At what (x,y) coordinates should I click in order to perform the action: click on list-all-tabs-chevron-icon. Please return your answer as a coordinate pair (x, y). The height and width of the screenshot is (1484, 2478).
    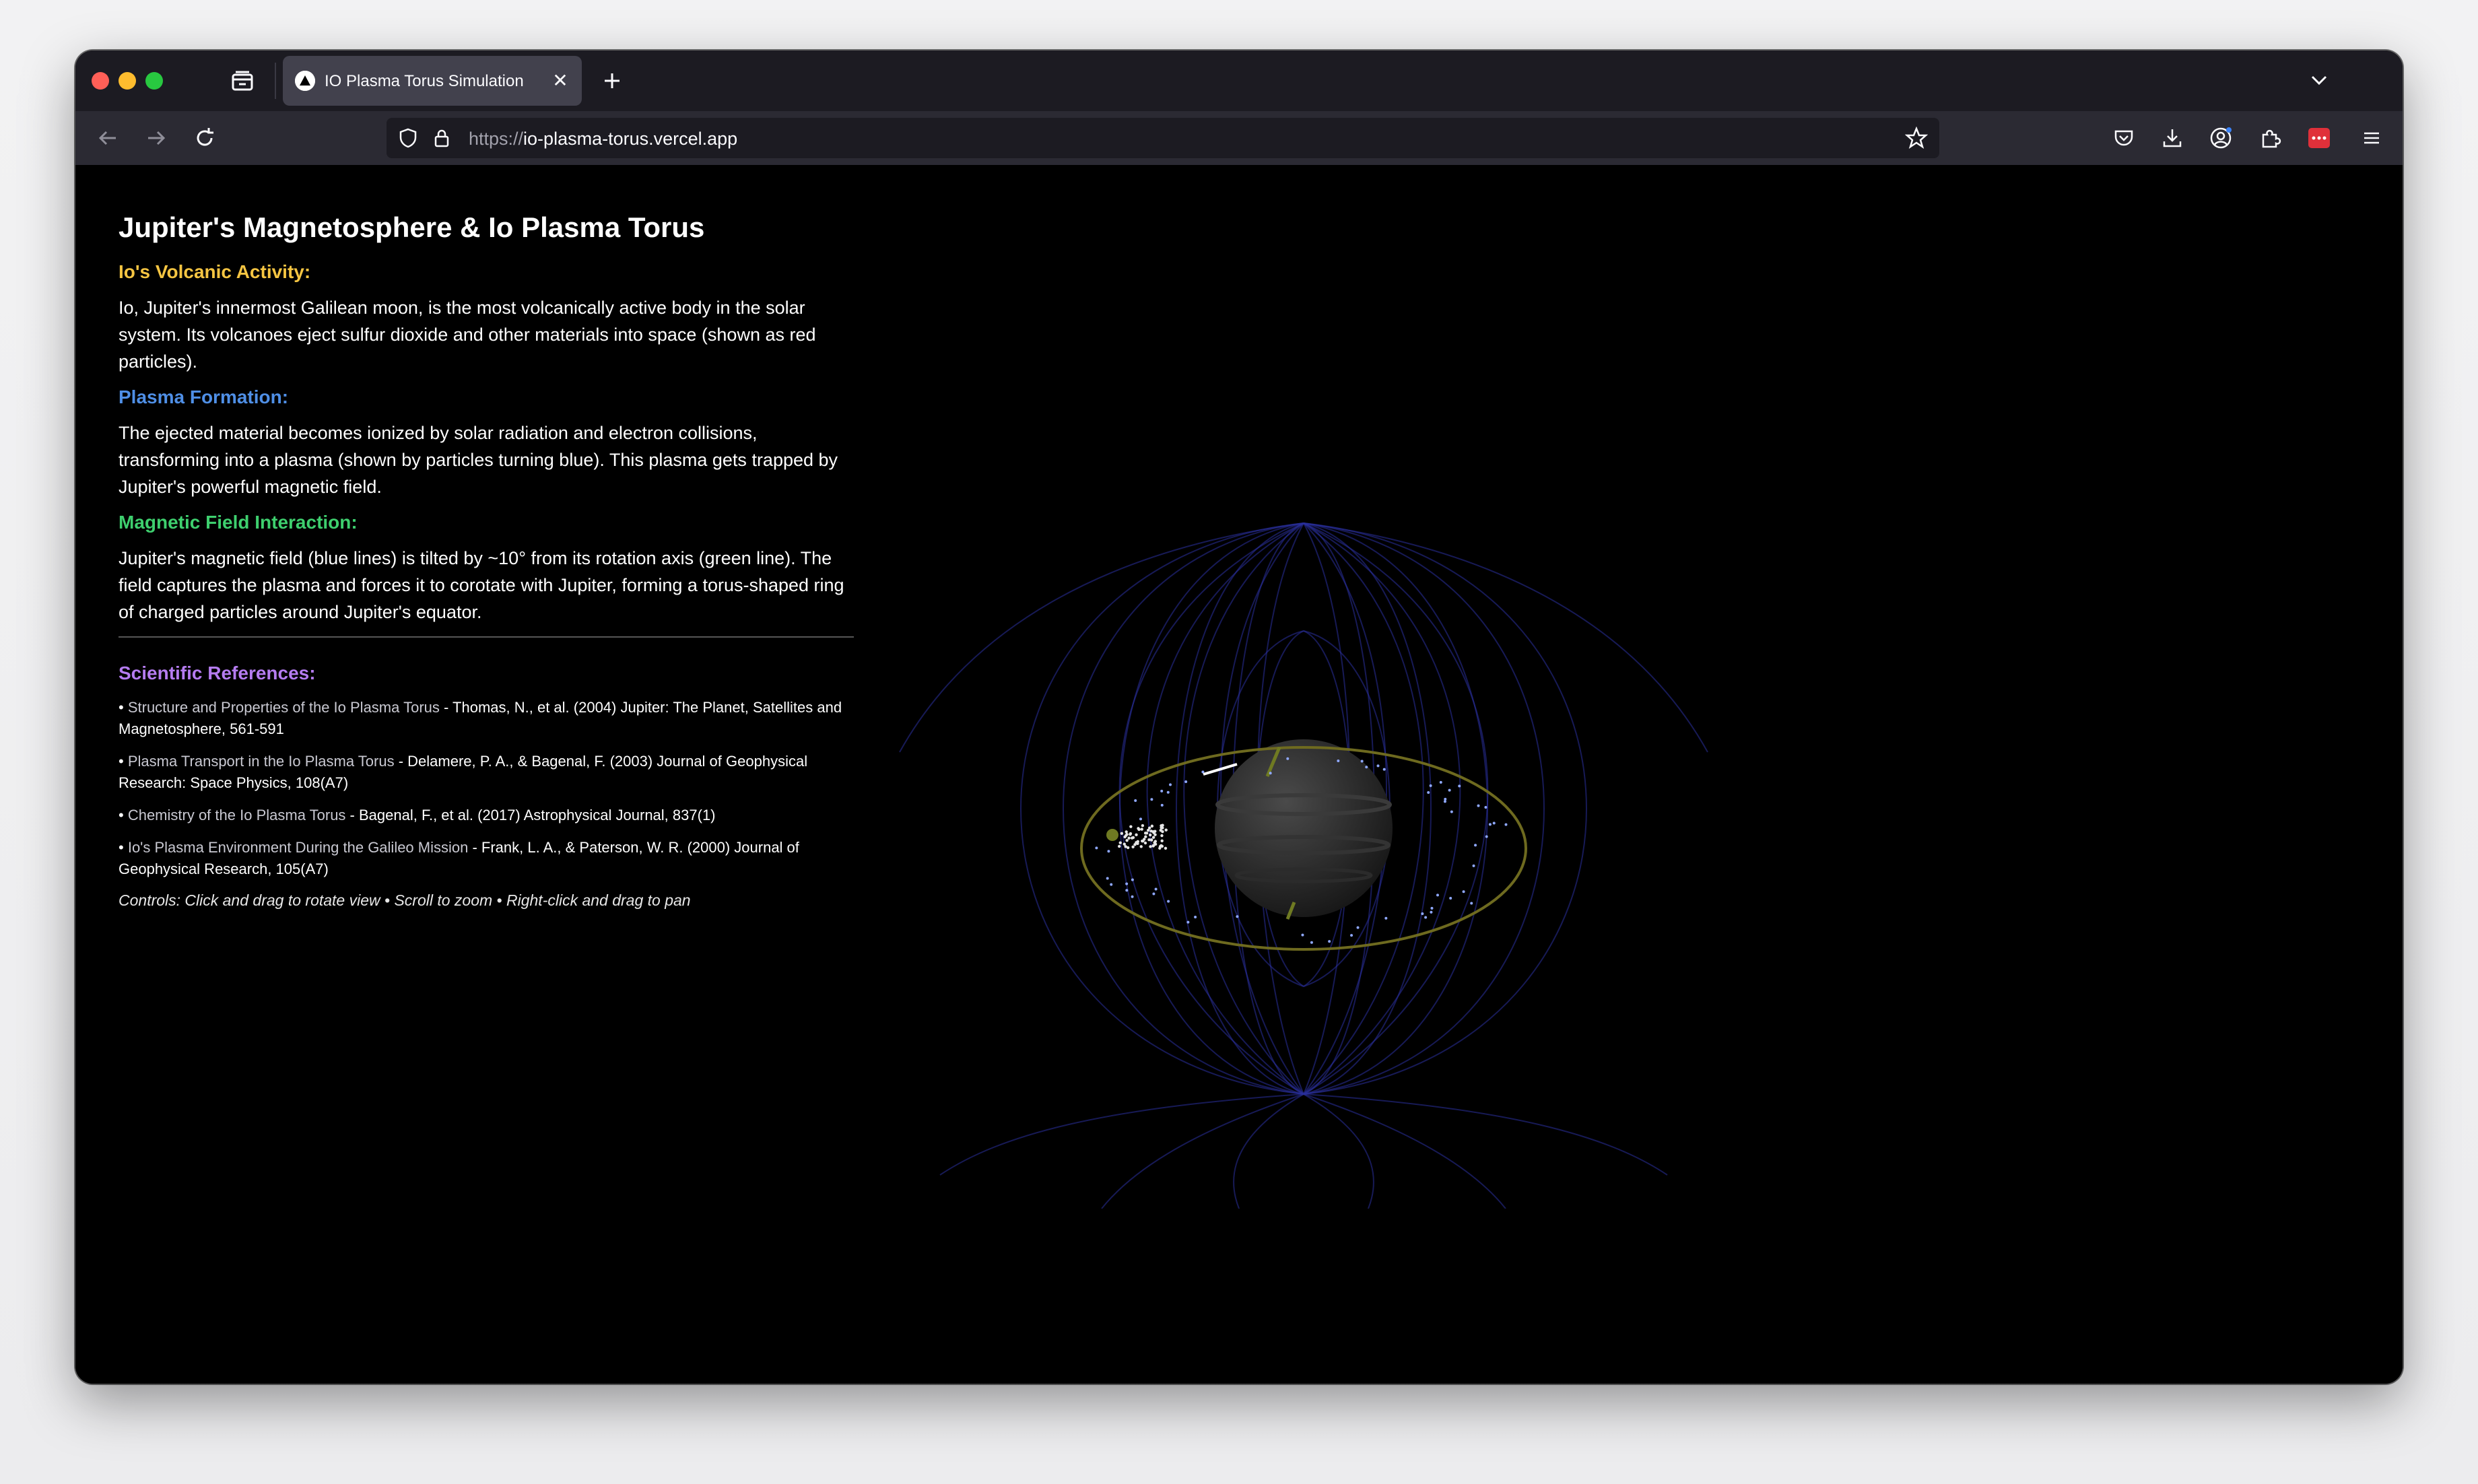
    Looking at the image, I should click on (2319, 80).